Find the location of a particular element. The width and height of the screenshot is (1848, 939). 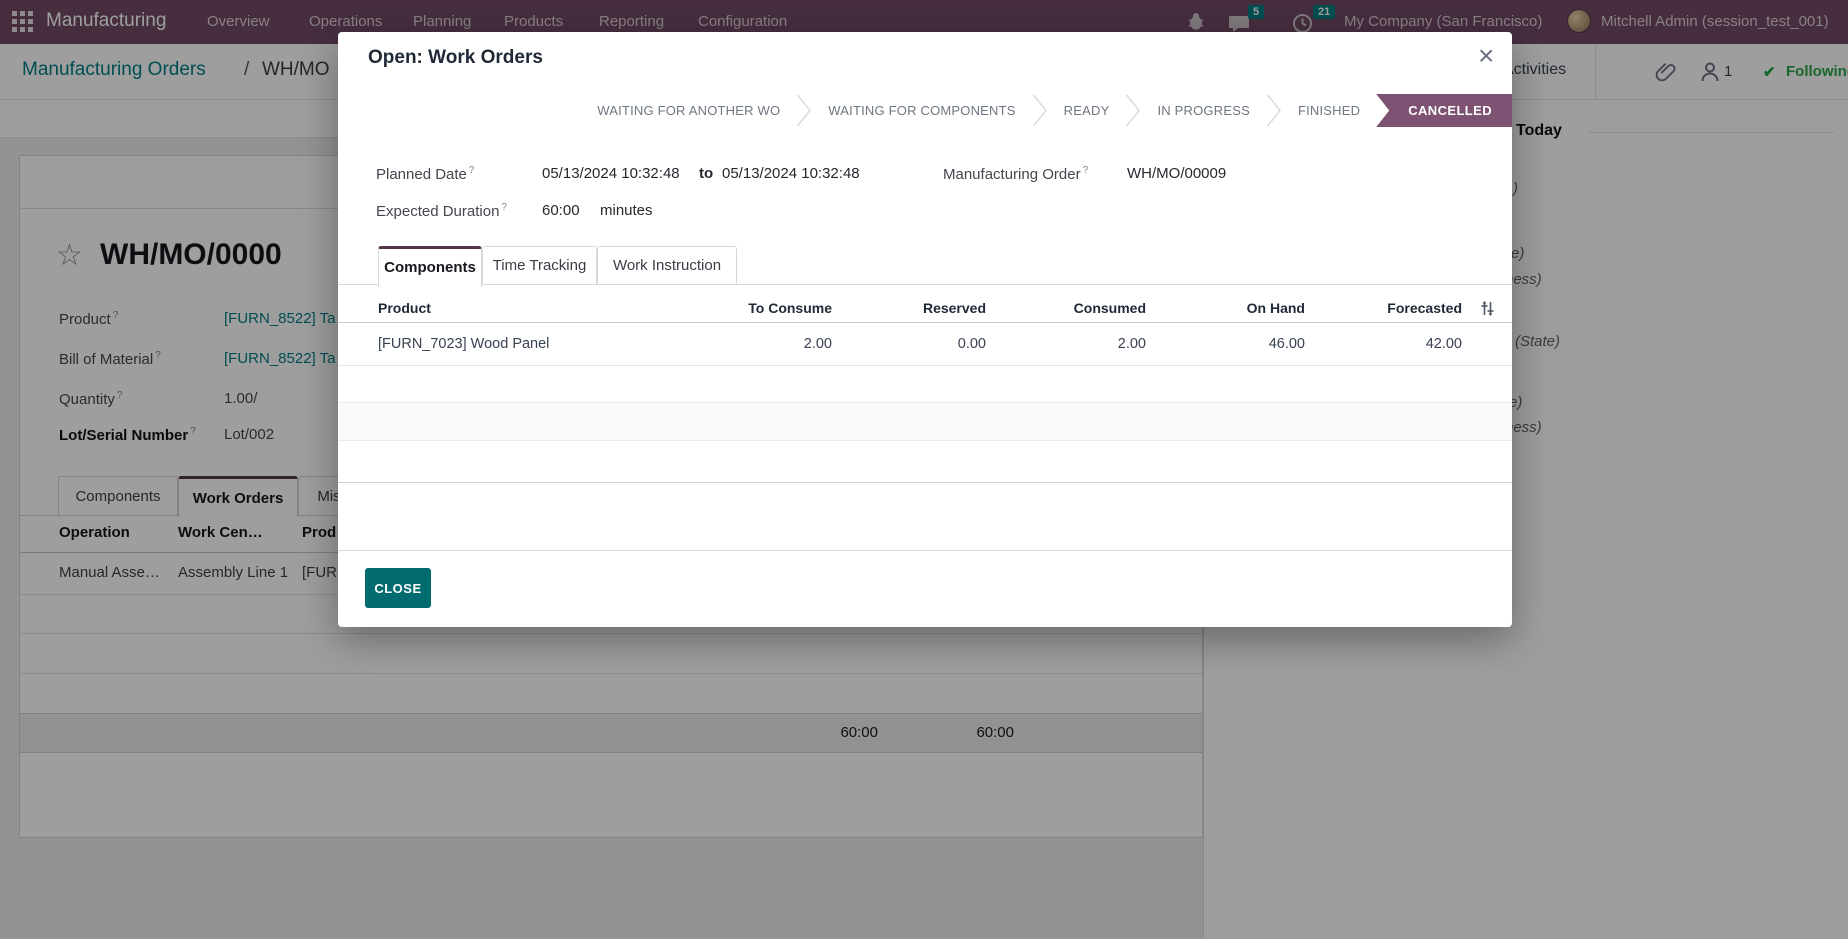

tab-components: Components is located at coordinates (430, 266).